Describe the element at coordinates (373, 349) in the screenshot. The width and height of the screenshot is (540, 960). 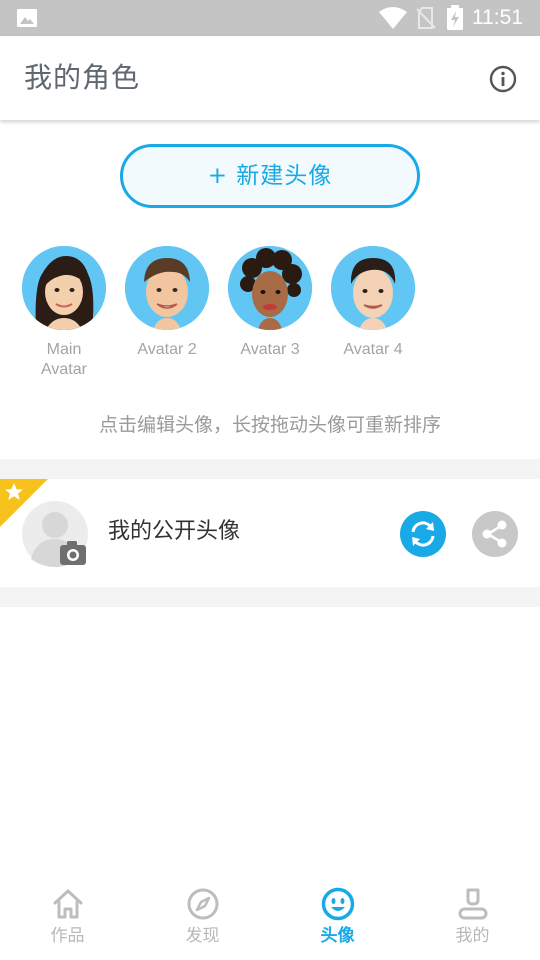
I see `avatar-4-label: Avatar 4` at that location.